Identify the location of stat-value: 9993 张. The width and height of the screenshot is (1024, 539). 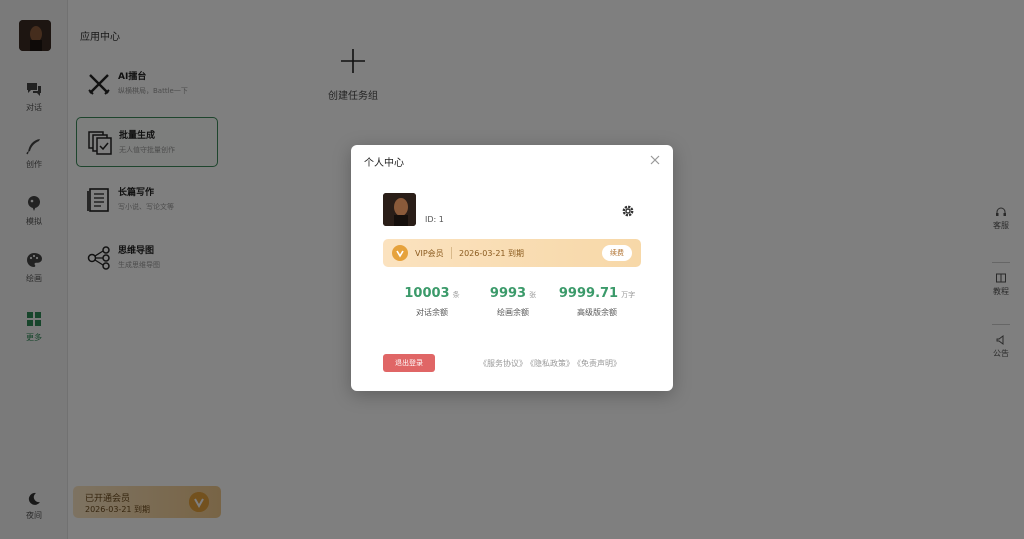
(513, 293).